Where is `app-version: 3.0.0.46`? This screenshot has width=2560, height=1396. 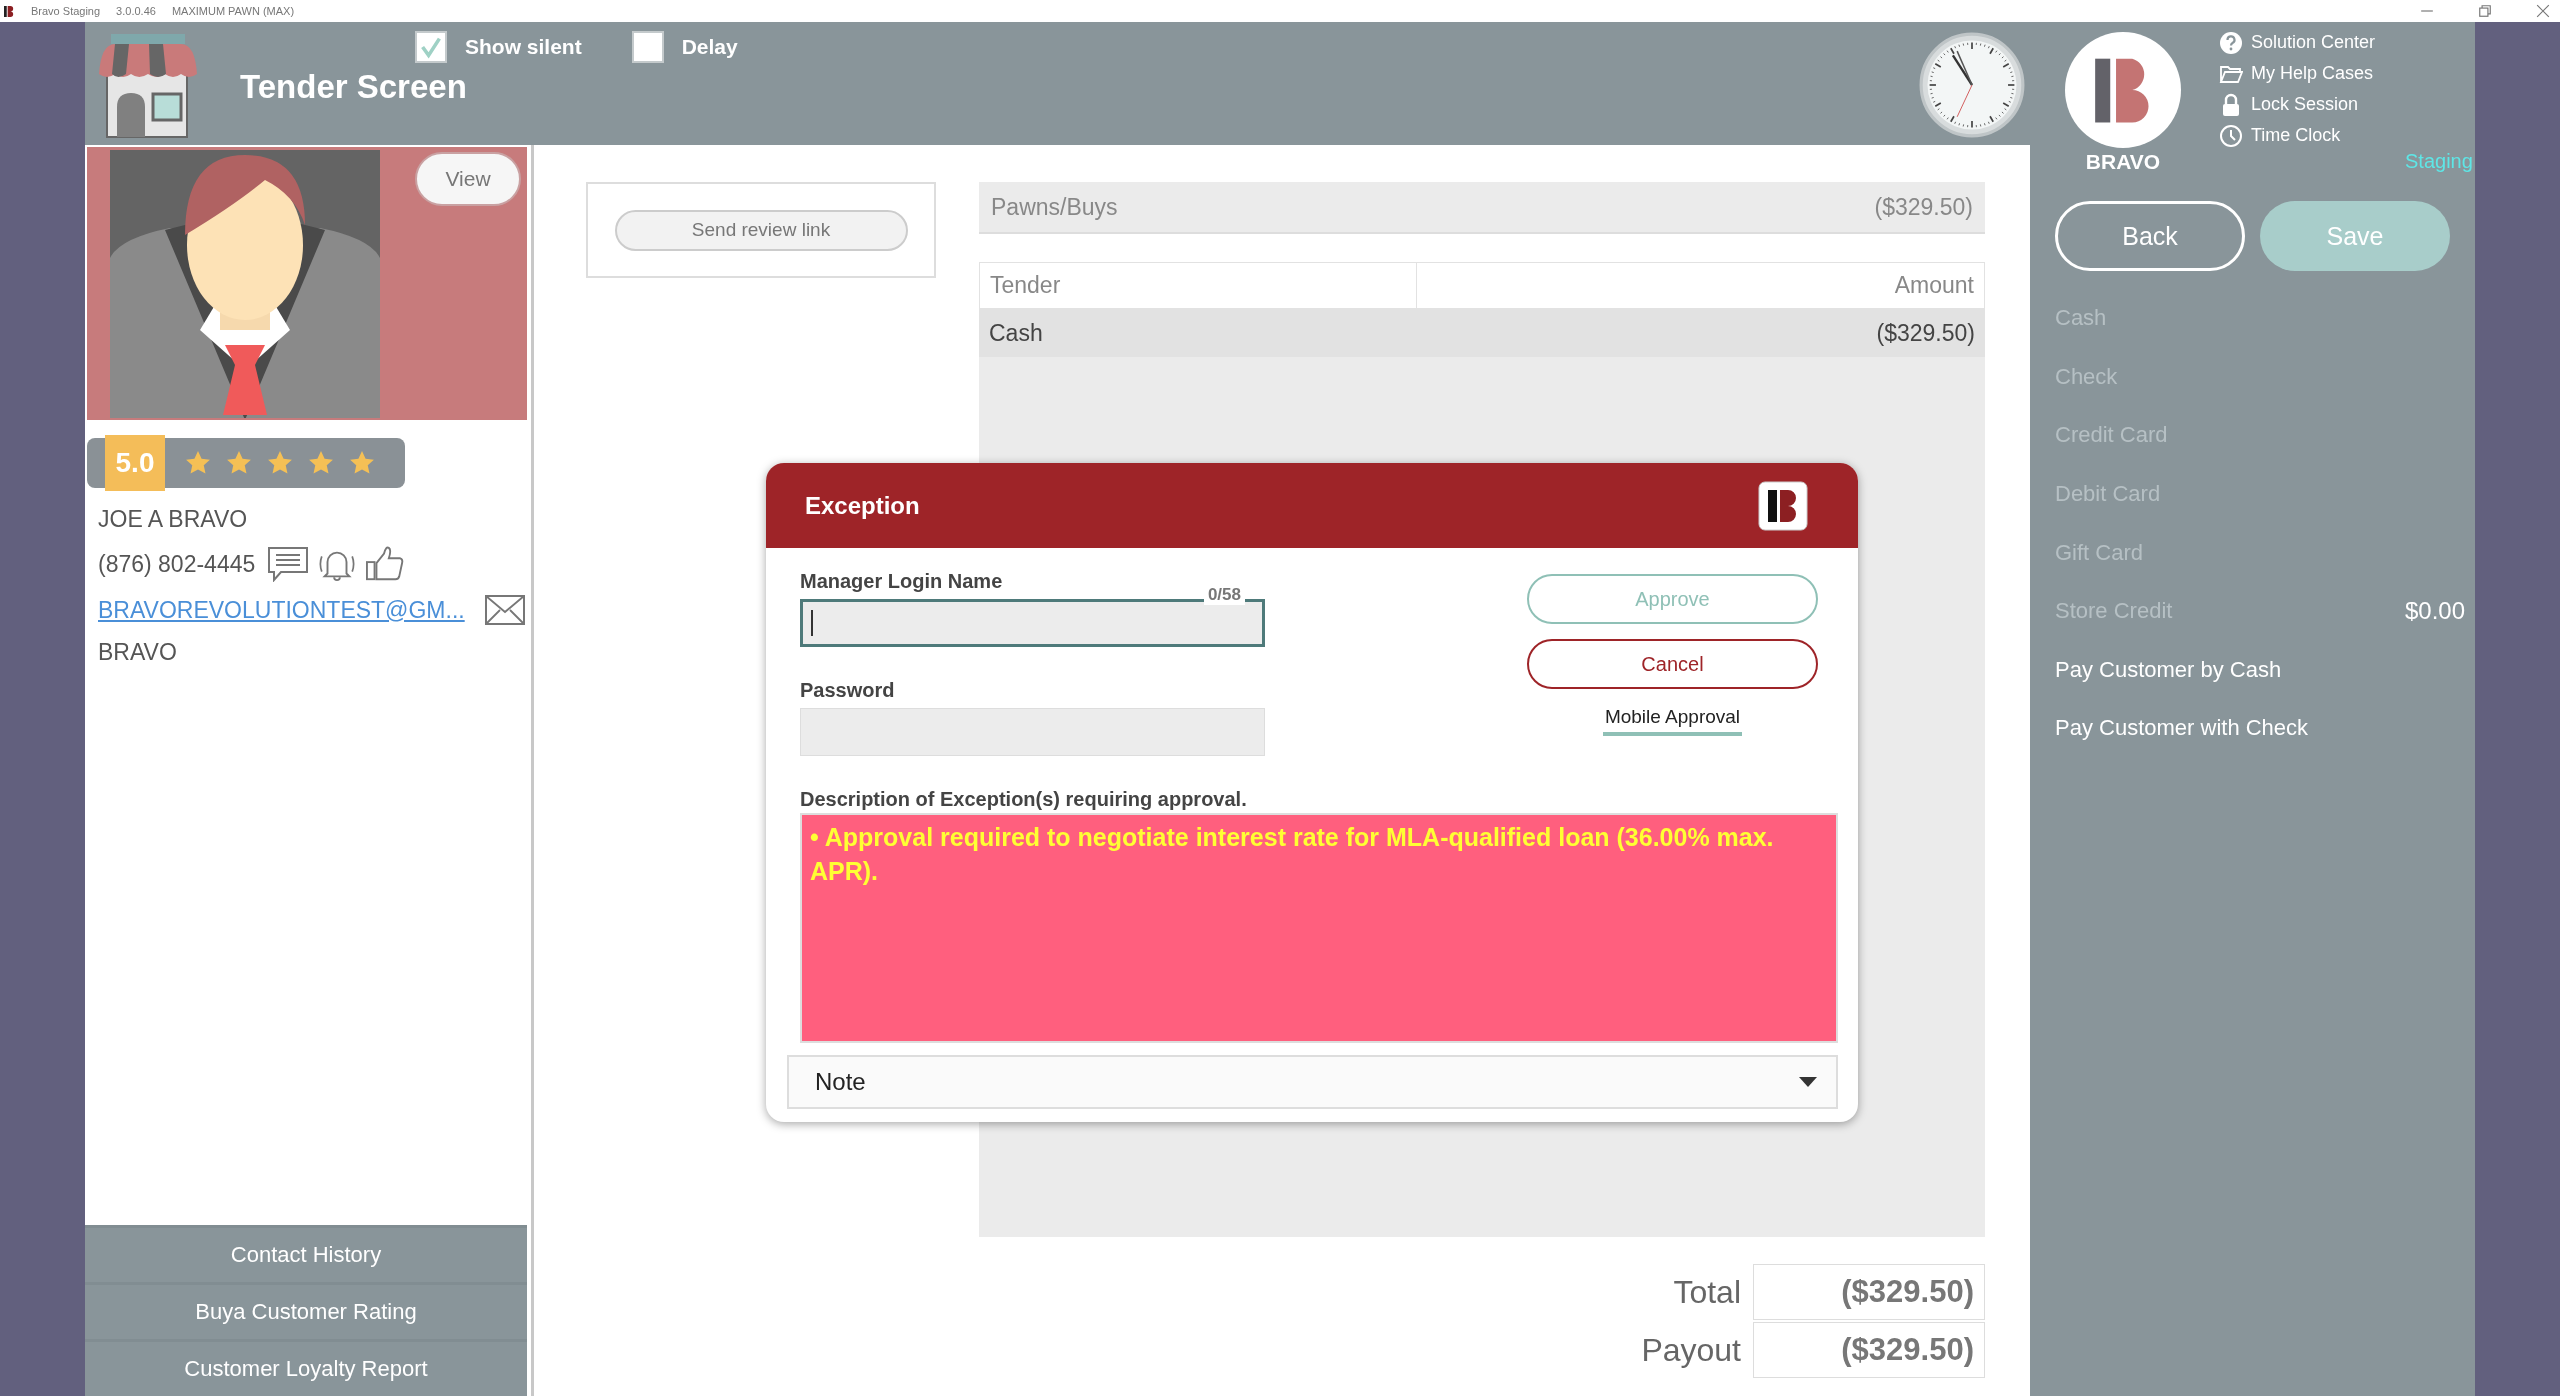
app-version: 3.0.0.46 is located at coordinates (136, 11).